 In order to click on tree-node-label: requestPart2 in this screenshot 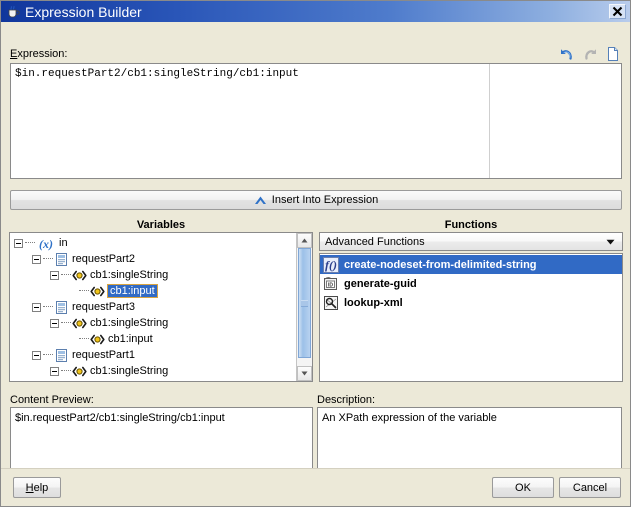, I will do `click(103, 259)`.